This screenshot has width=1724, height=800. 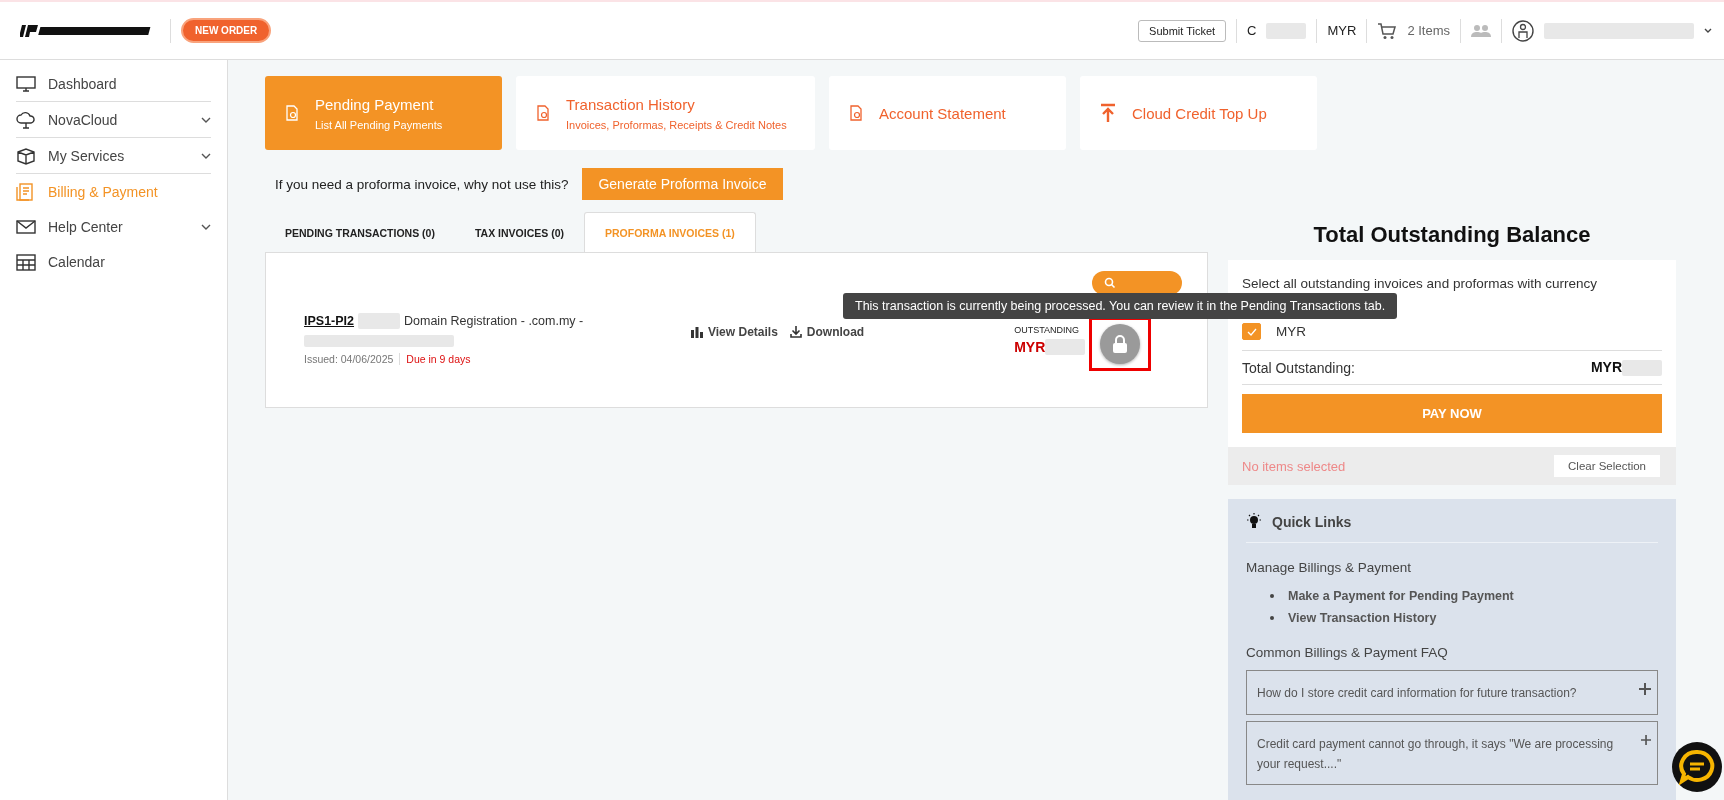 I want to click on section-heading: Common Billings & Payment FAQ, so click(x=1347, y=653).